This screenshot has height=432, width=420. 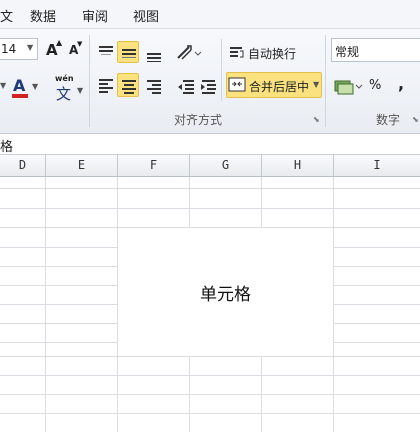 What do you see at coordinates (64, 78) in the screenshot?
I see `phonetic-pinyin: wén` at bounding box center [64, 78].